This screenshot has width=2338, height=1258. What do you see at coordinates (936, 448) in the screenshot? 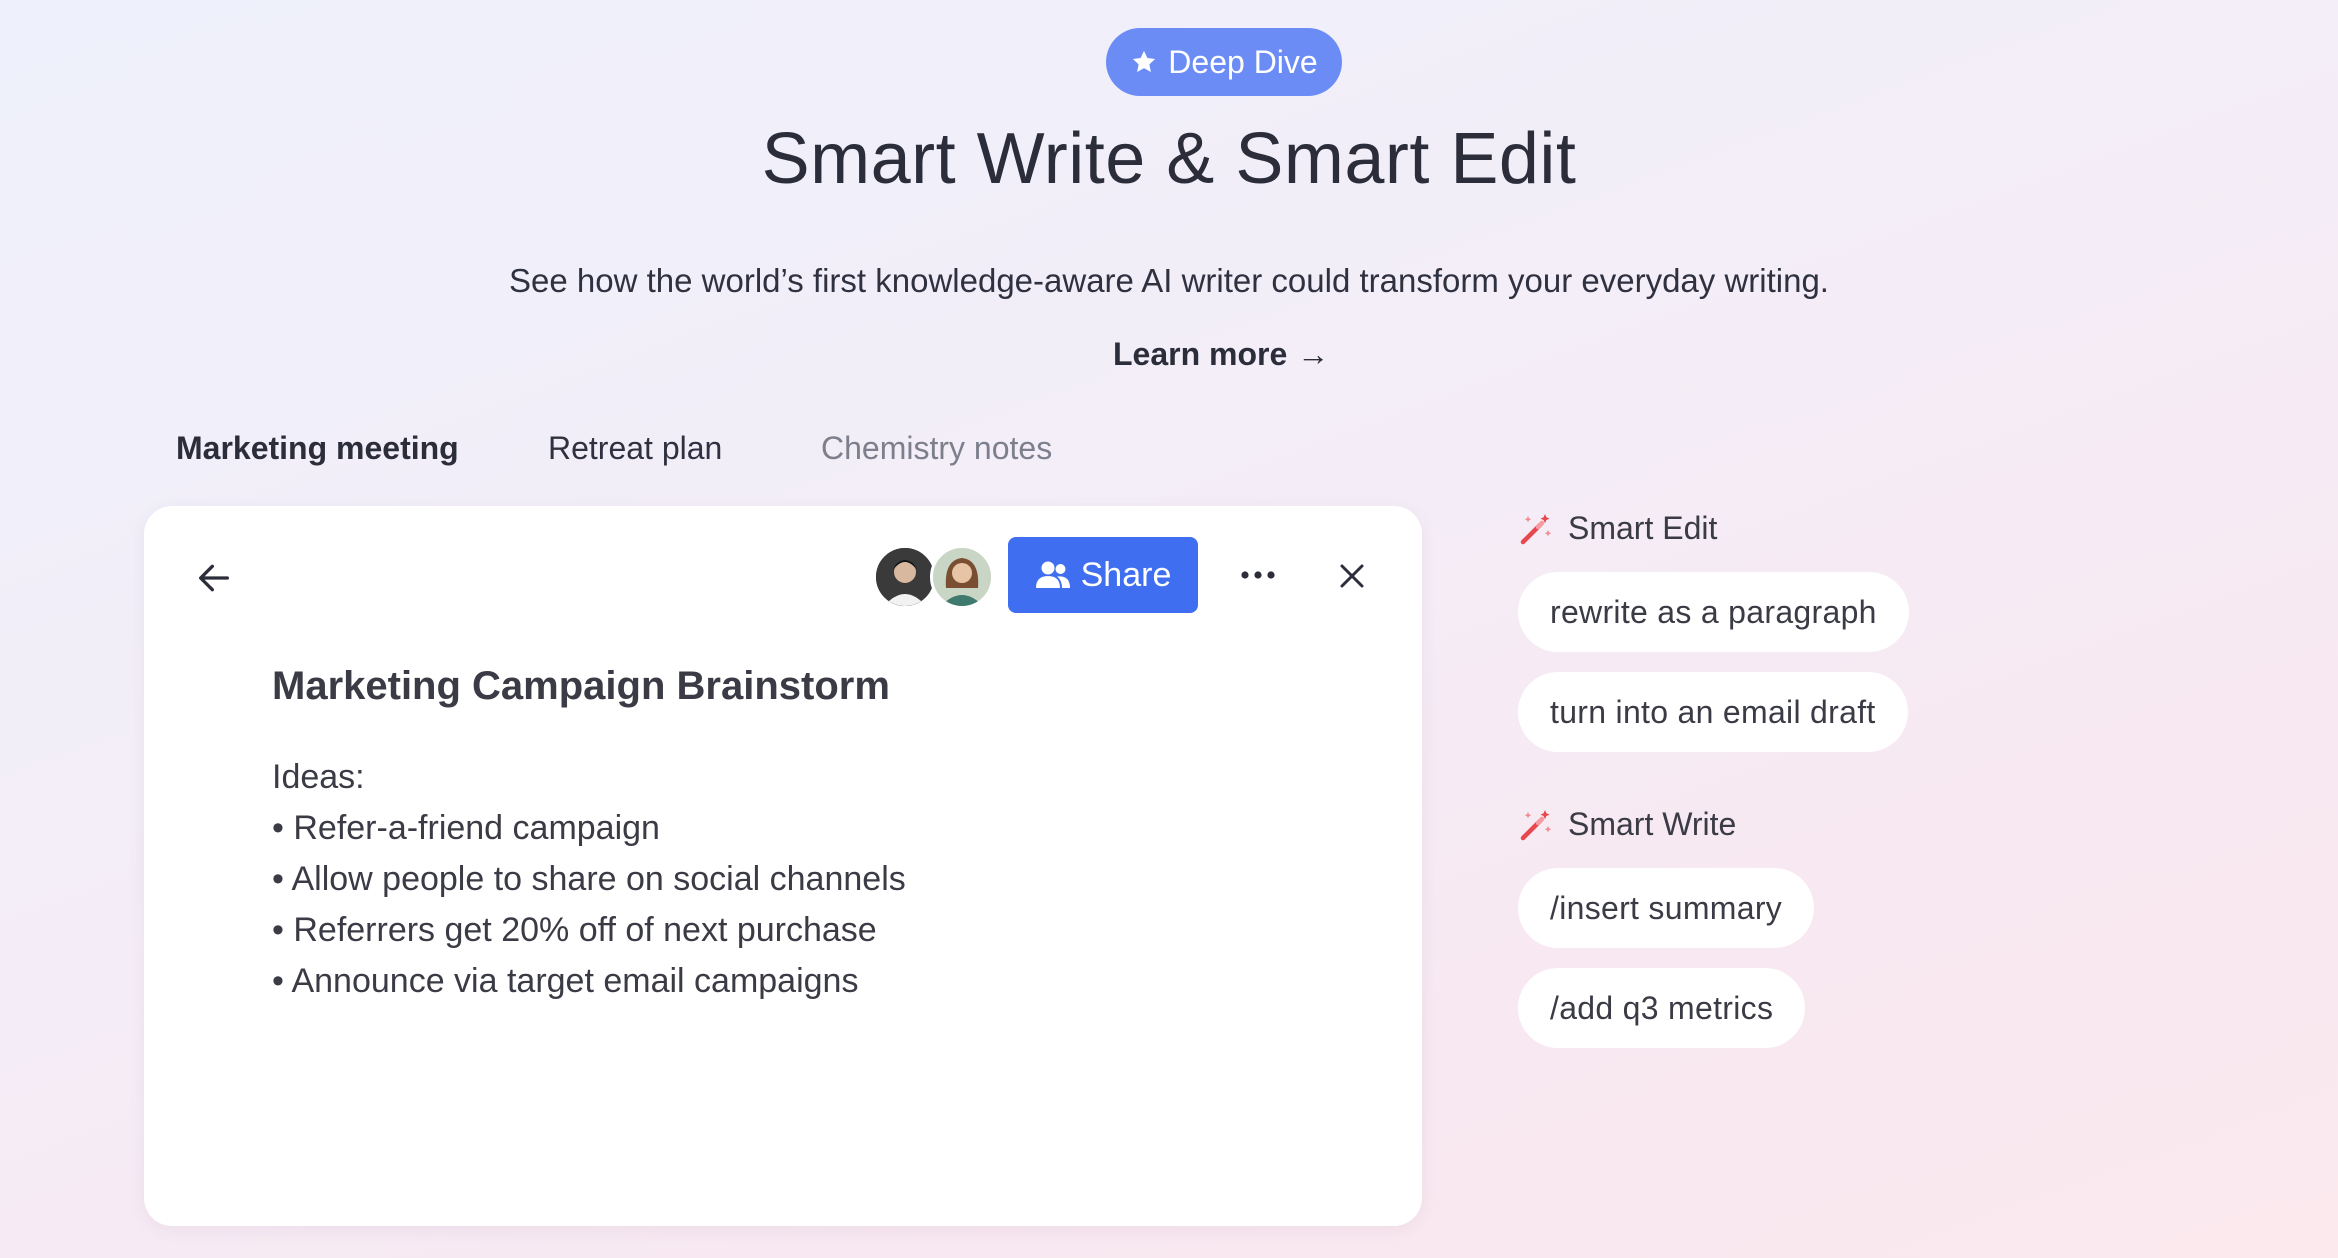
I see `tab-chemistry-notes: Chemistry notes` at bounding box center [936, 448].